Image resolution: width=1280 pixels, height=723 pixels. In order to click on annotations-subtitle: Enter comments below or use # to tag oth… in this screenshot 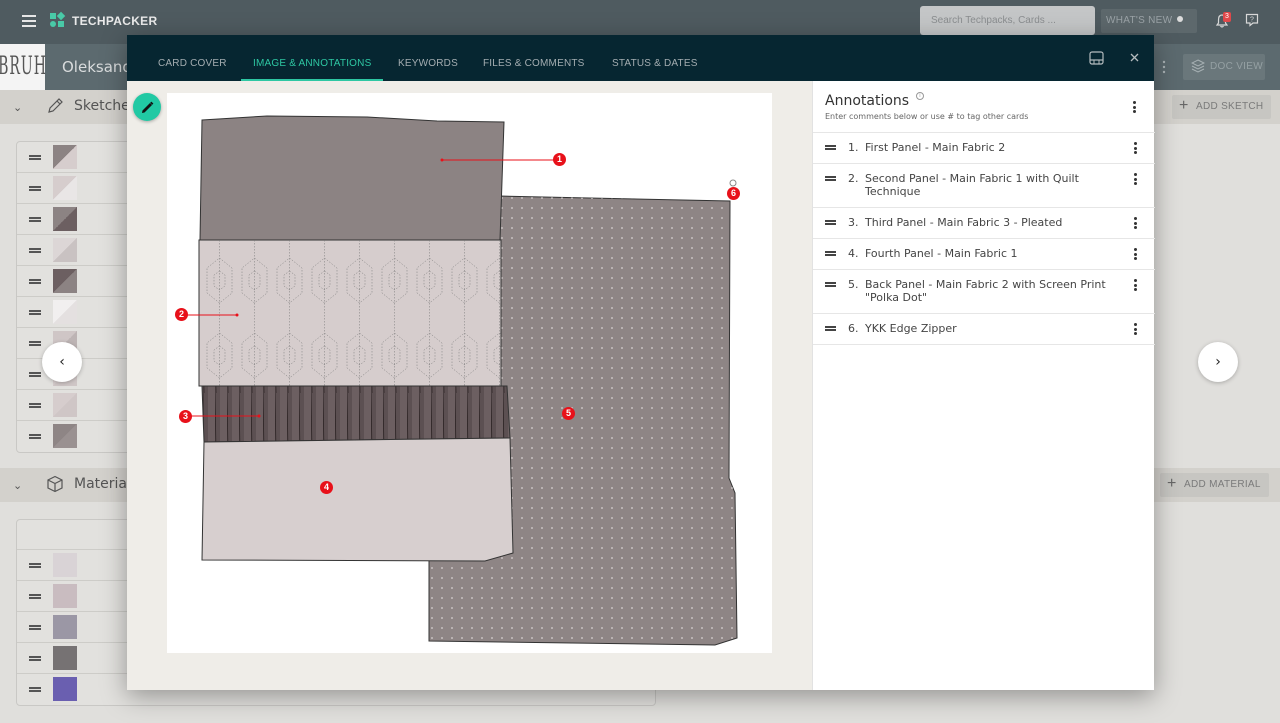, I will do `click(927, 116)`.